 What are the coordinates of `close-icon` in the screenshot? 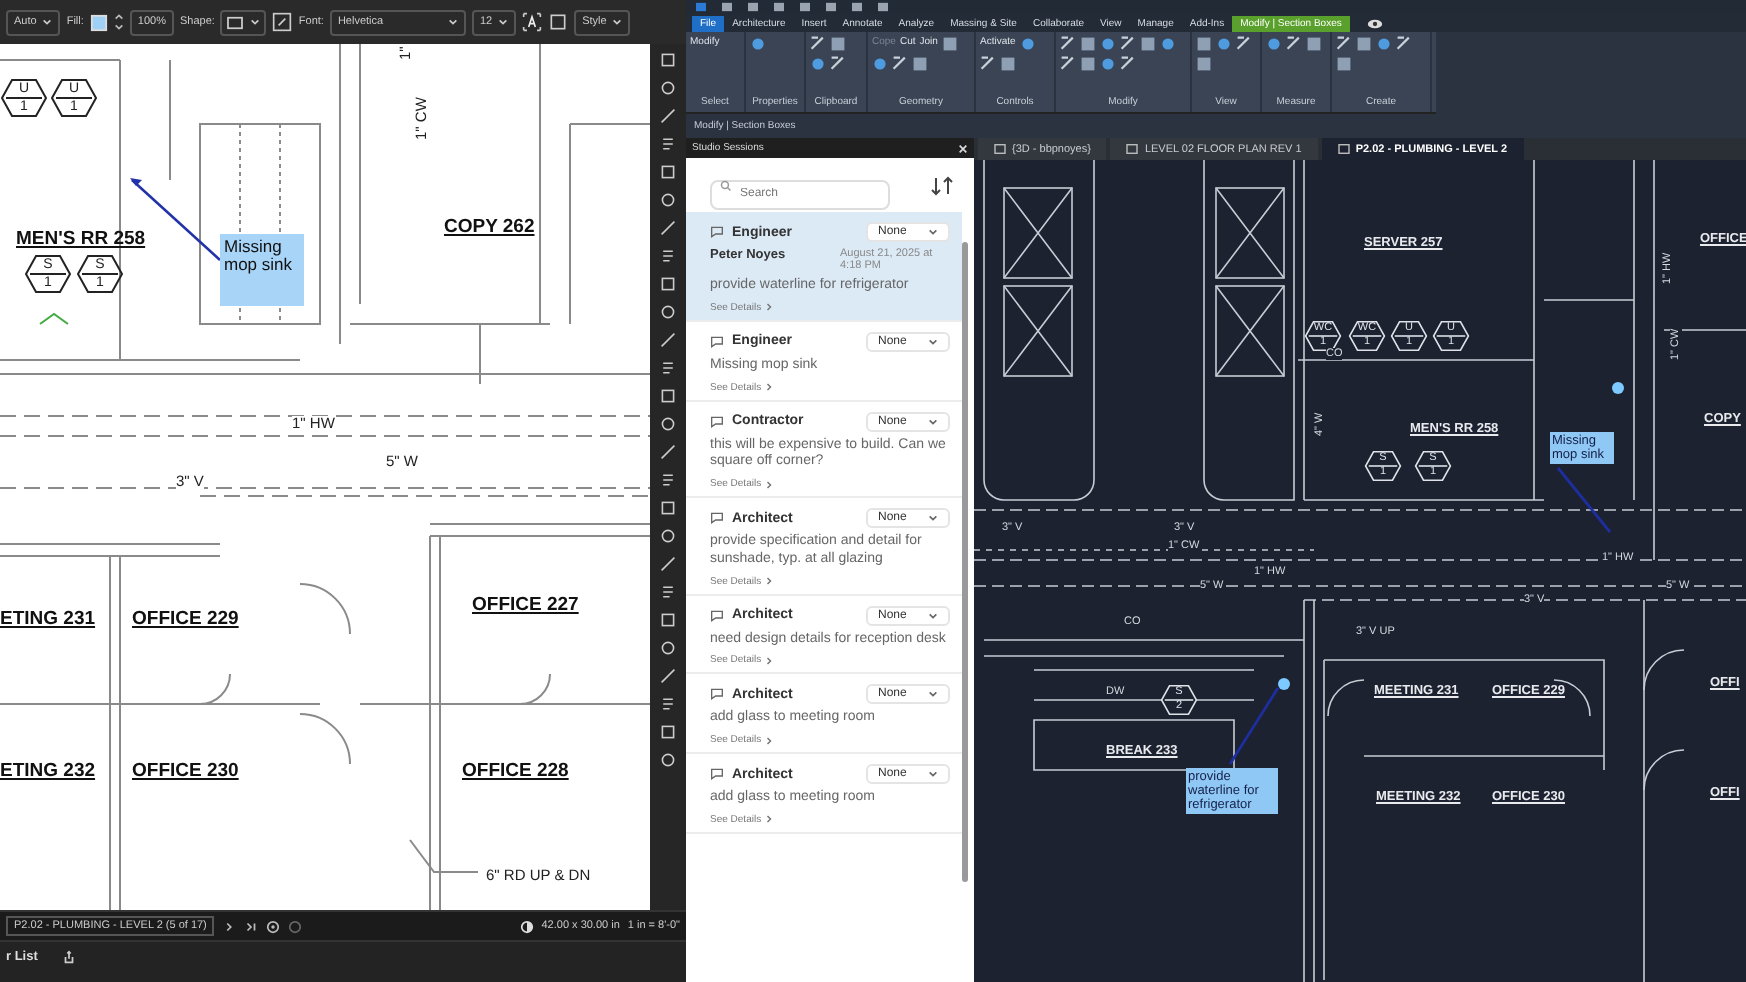 It's located at (963, 148).